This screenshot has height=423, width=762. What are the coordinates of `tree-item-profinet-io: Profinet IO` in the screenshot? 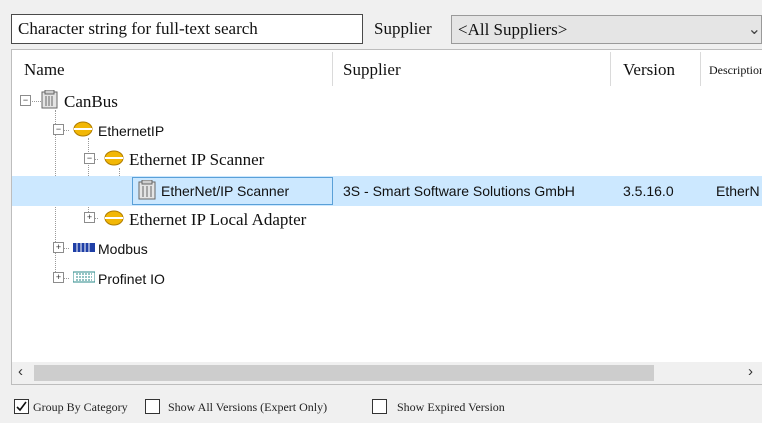 It's located at (131, 279).